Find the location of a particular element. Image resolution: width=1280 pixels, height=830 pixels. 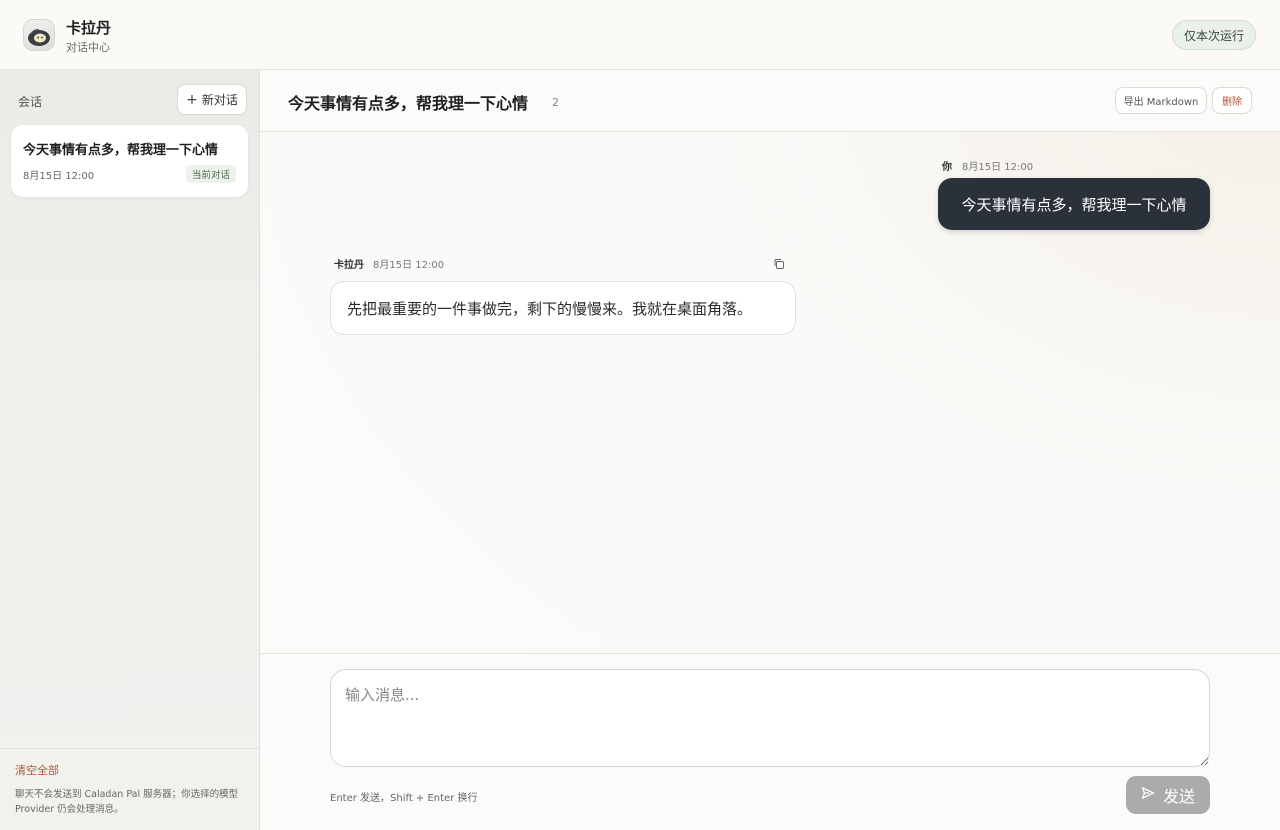

app-subtitle: 对话中心 is located at coordinates (88, 47).